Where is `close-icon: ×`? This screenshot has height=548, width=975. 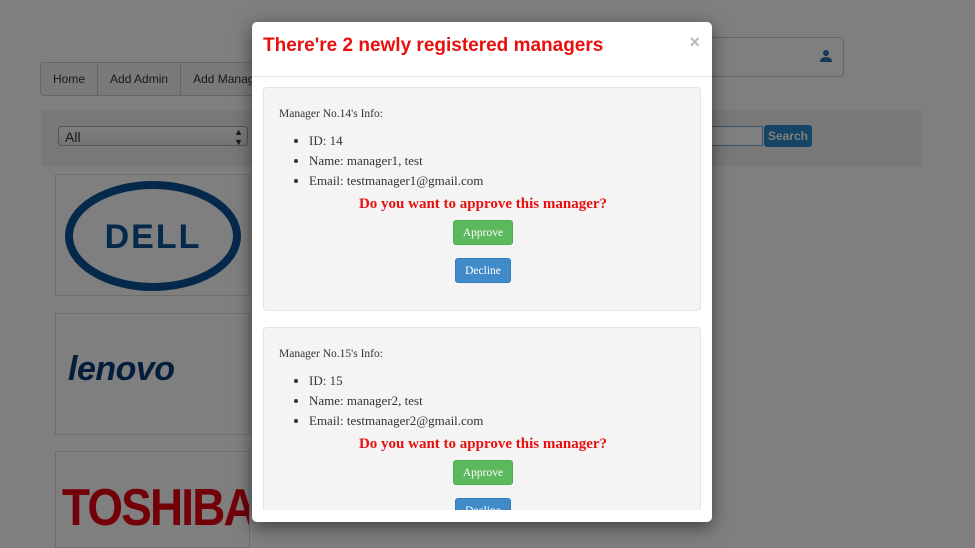
close-icon: × is located at coordinates (694, 42).